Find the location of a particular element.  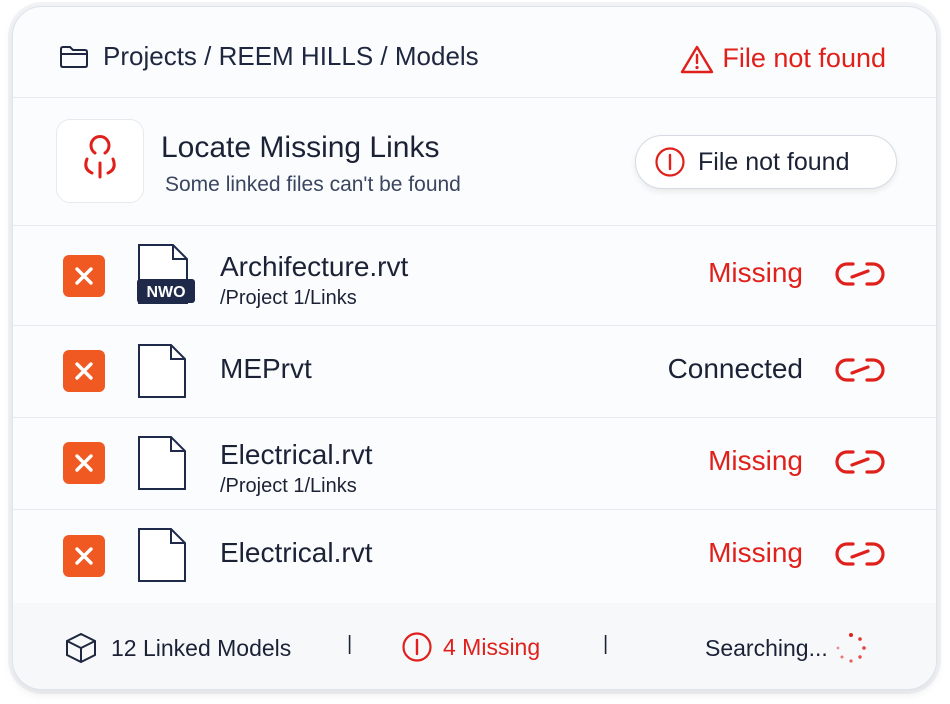

dialog-title: Locate Missing Links is located at coordinates (300, 147).